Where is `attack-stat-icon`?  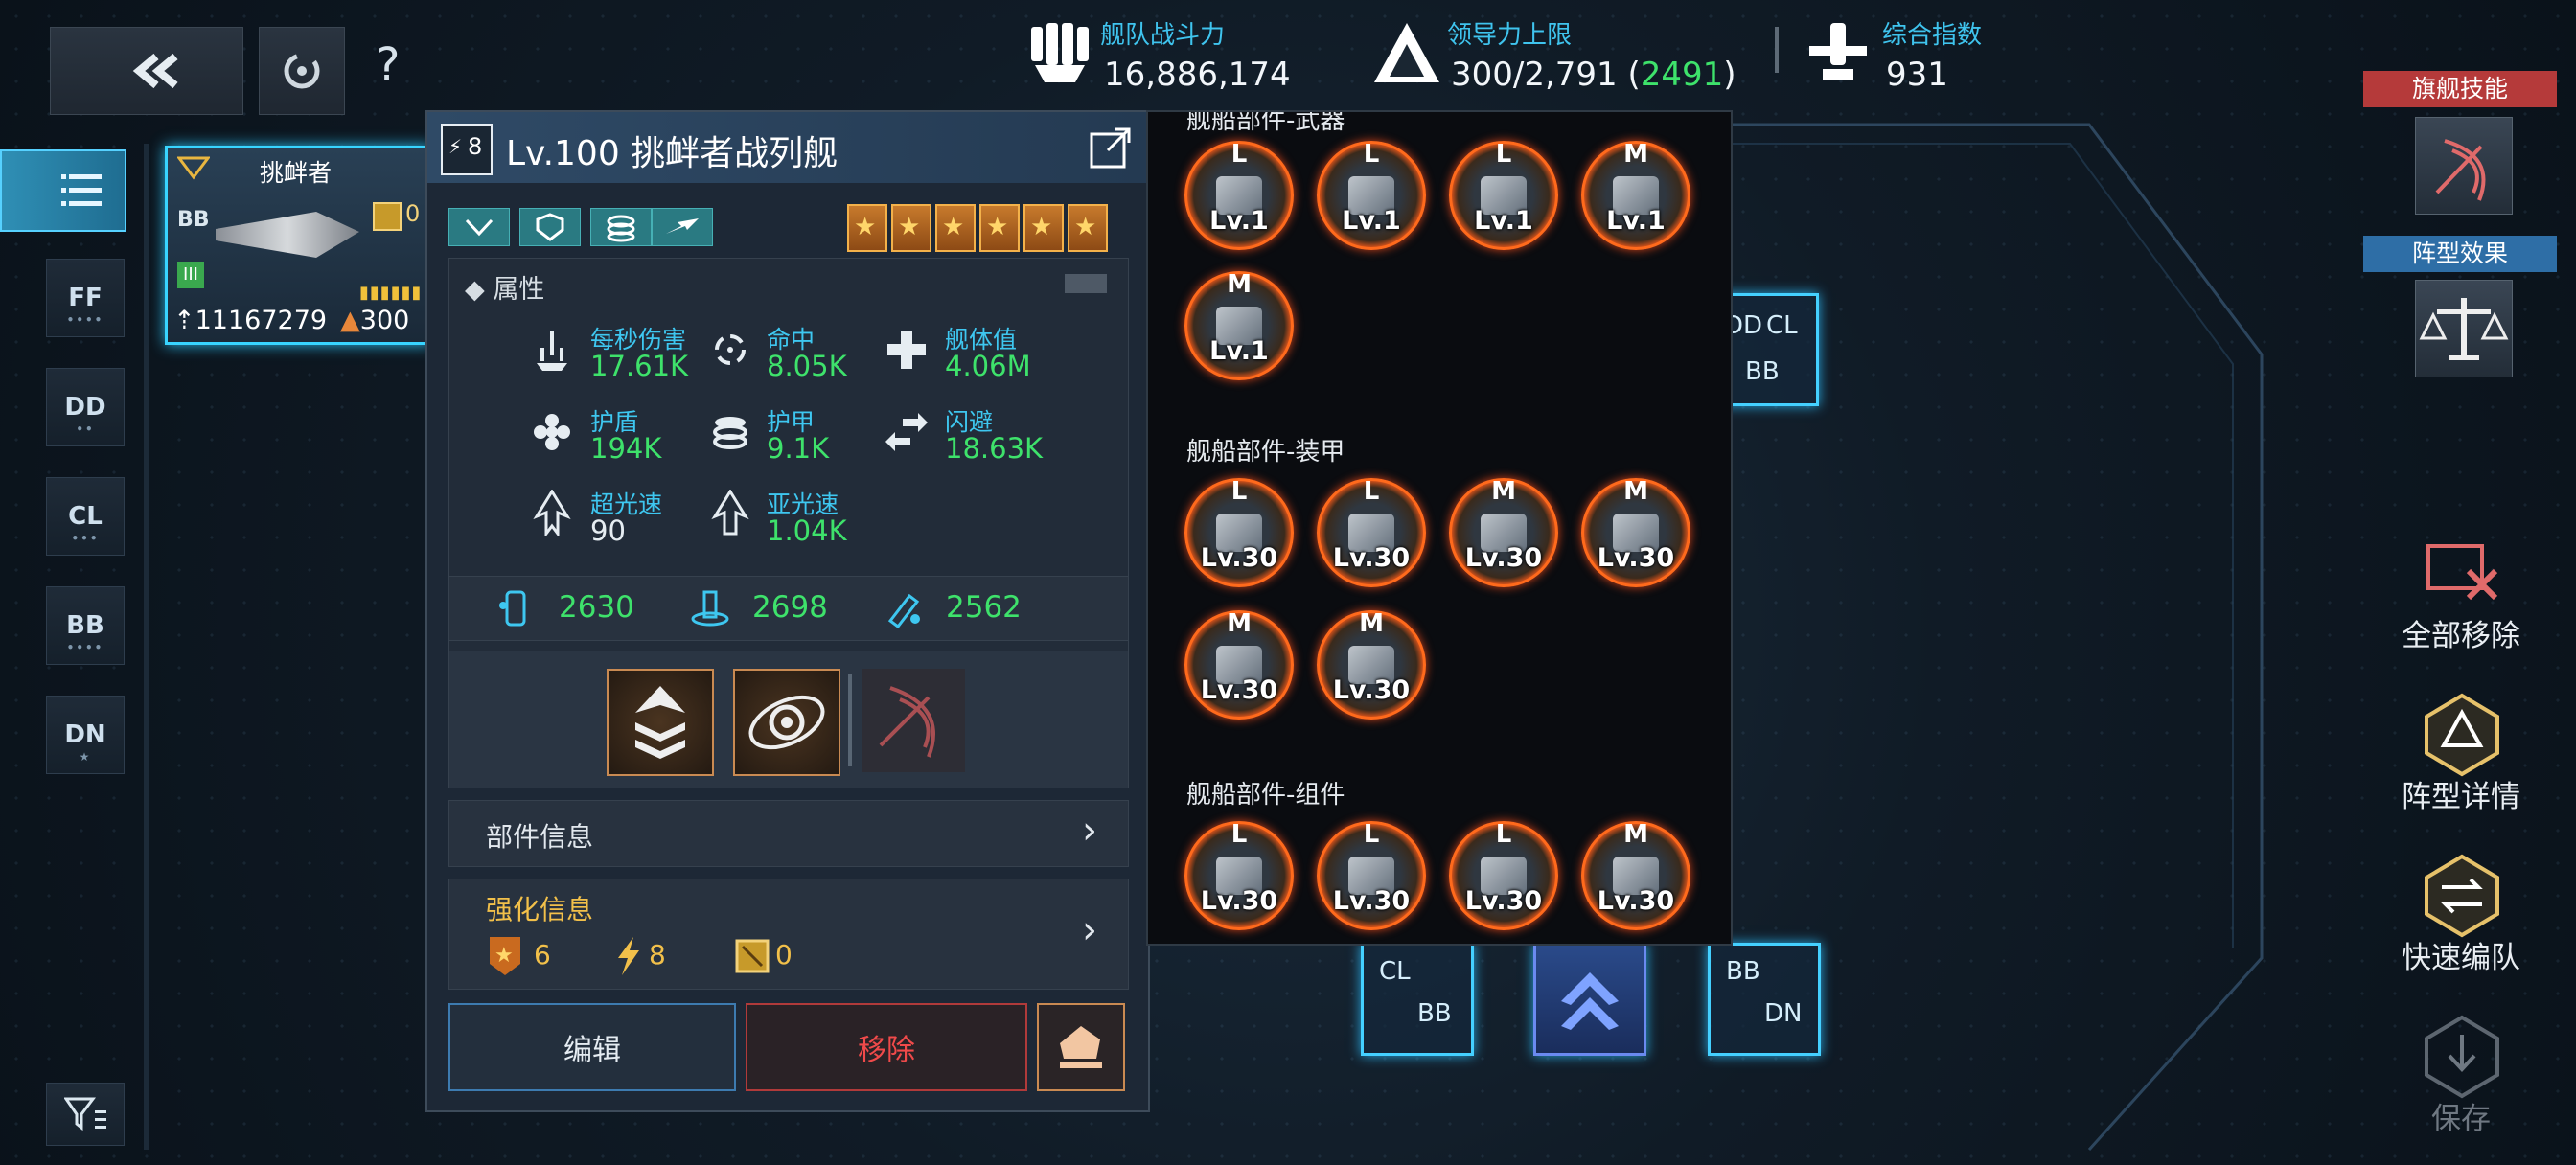 attack-stat-icon is located at coordinates (512, 608).